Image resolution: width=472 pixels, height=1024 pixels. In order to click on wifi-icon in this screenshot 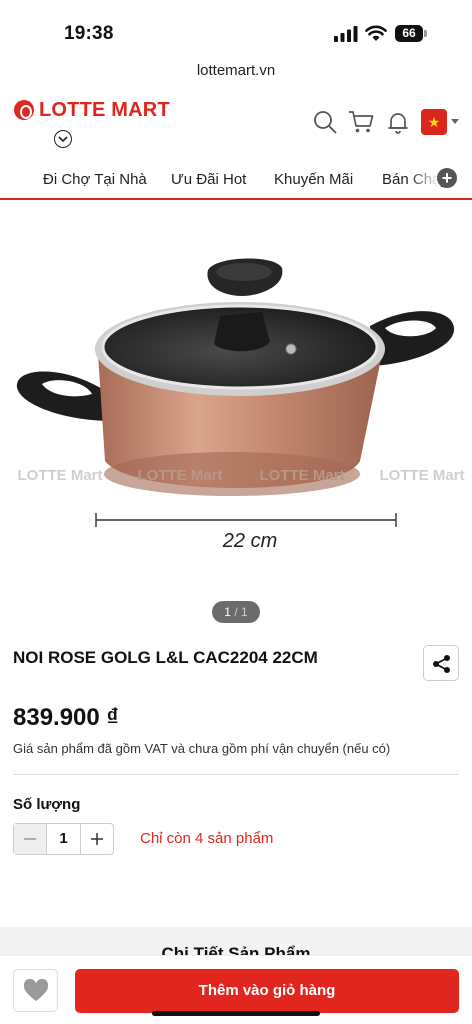, I will do `click(376, 33)`.